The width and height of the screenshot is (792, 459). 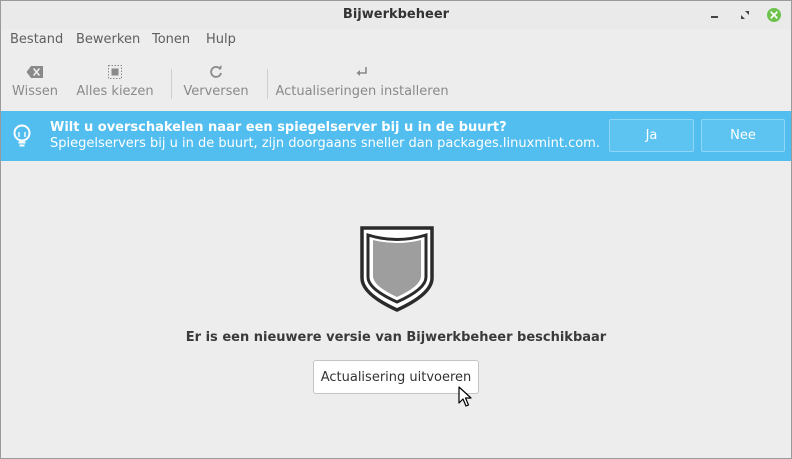 I want to click on minimize-button, so click(x=715, y=15).